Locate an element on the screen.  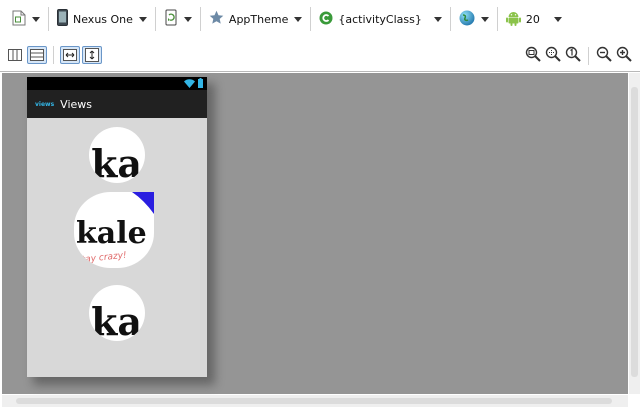
config-toolbar: Nexus One AppTheme {activityClass} 20 is located at coordinates (320, 19).